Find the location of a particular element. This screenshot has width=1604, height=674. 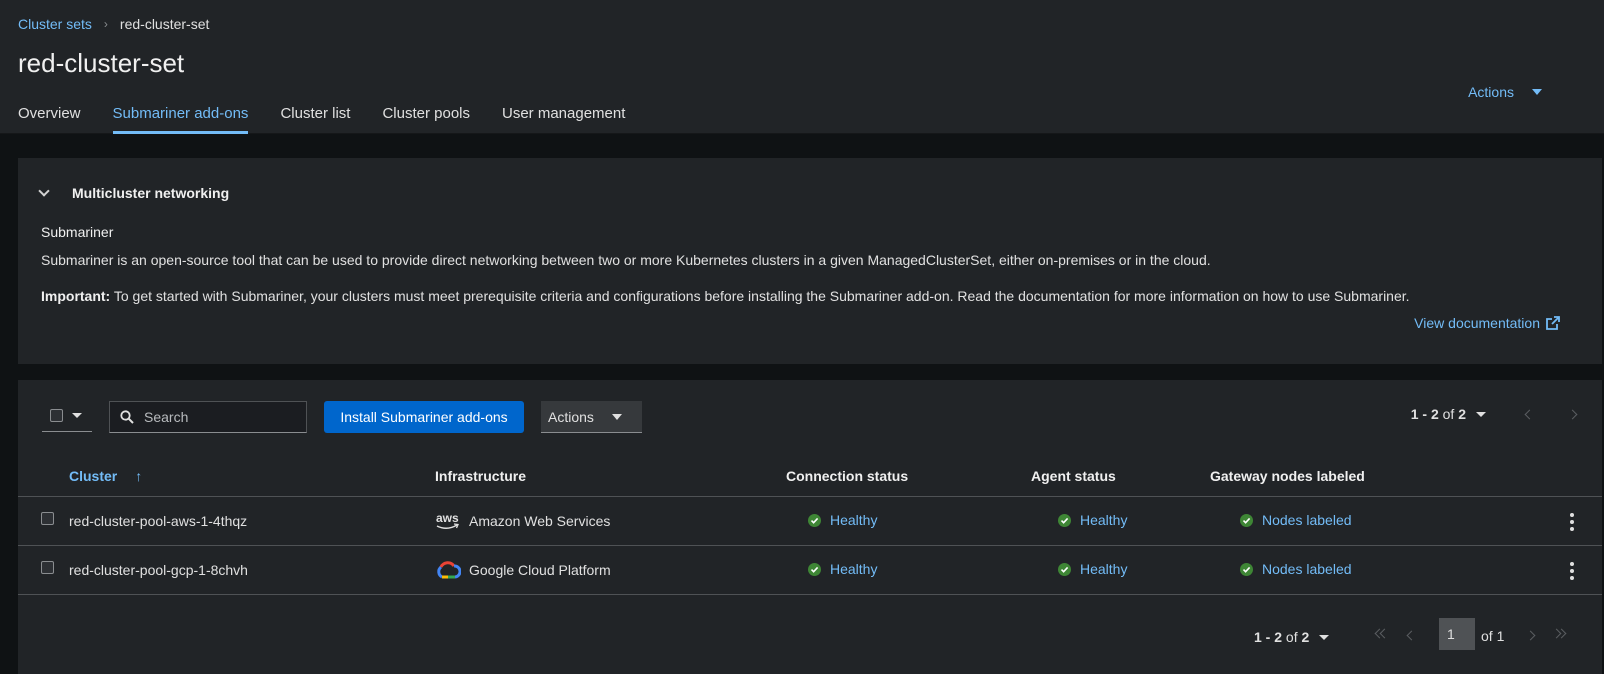

last-page-icon is located at coordinates (1559, 633).